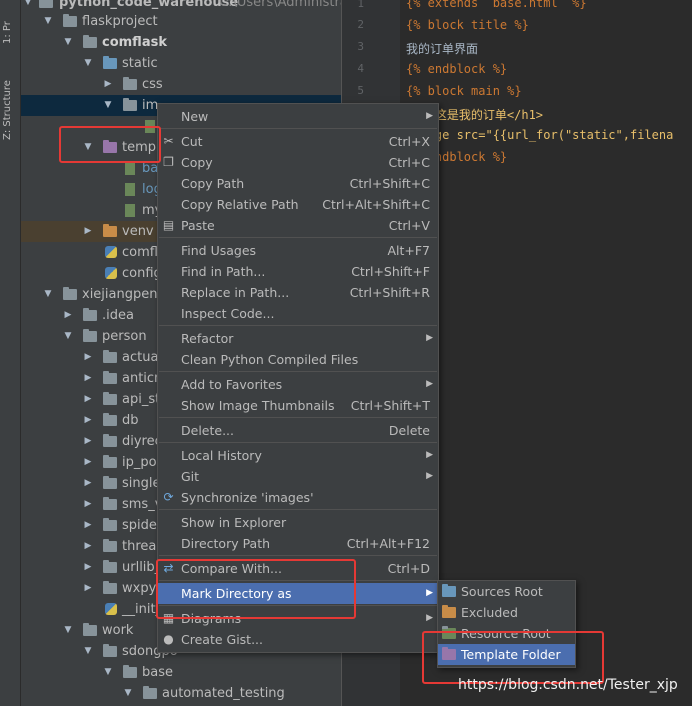 This screenshot has width=692, height=706. Describe the element at coordinates (181, 42) in the screenshot. I see `tree-row-comflask: ▼ comflask` at that location.